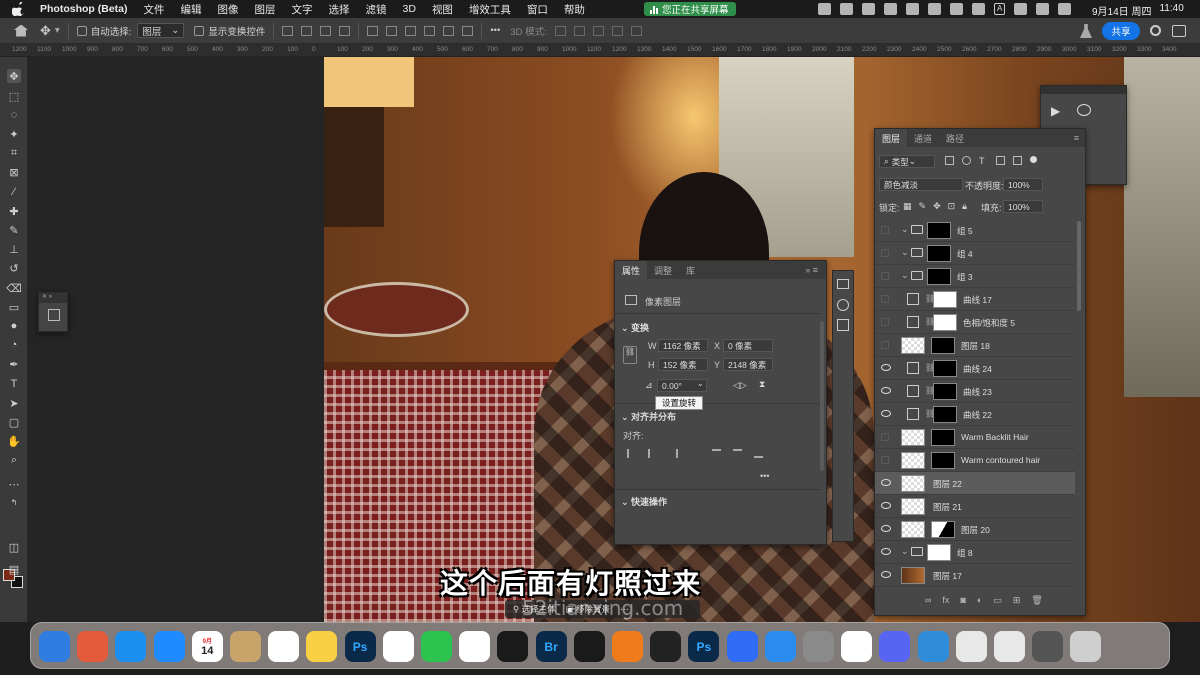 Image resolution: width=1200 pixels, height=675 pixels. Describe the element at coordinates (742, 646) in the screenshot. I see `mountain-icon` at that location.